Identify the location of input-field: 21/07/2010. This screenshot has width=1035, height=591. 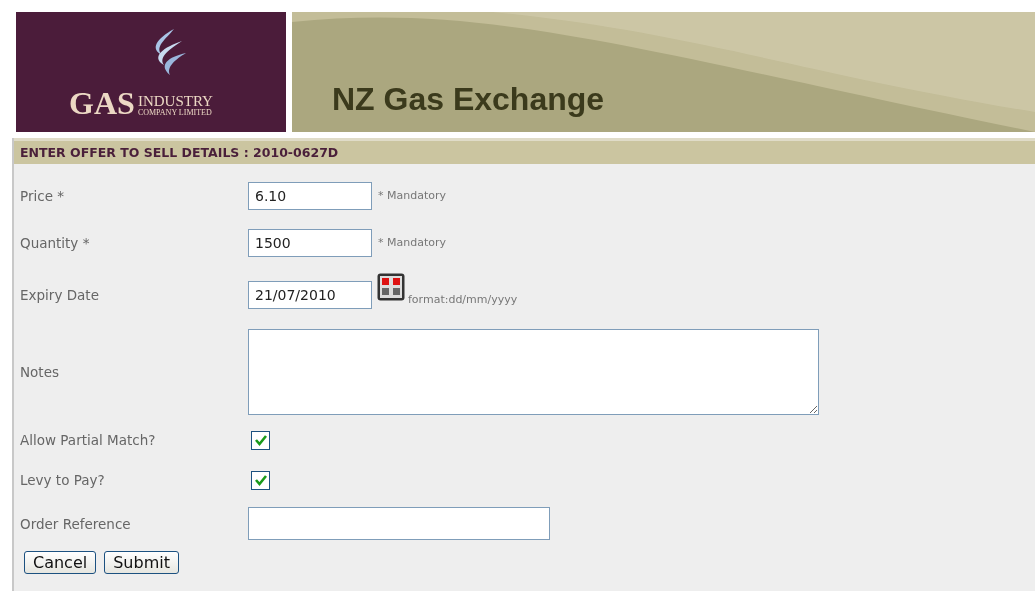
(310, 295).